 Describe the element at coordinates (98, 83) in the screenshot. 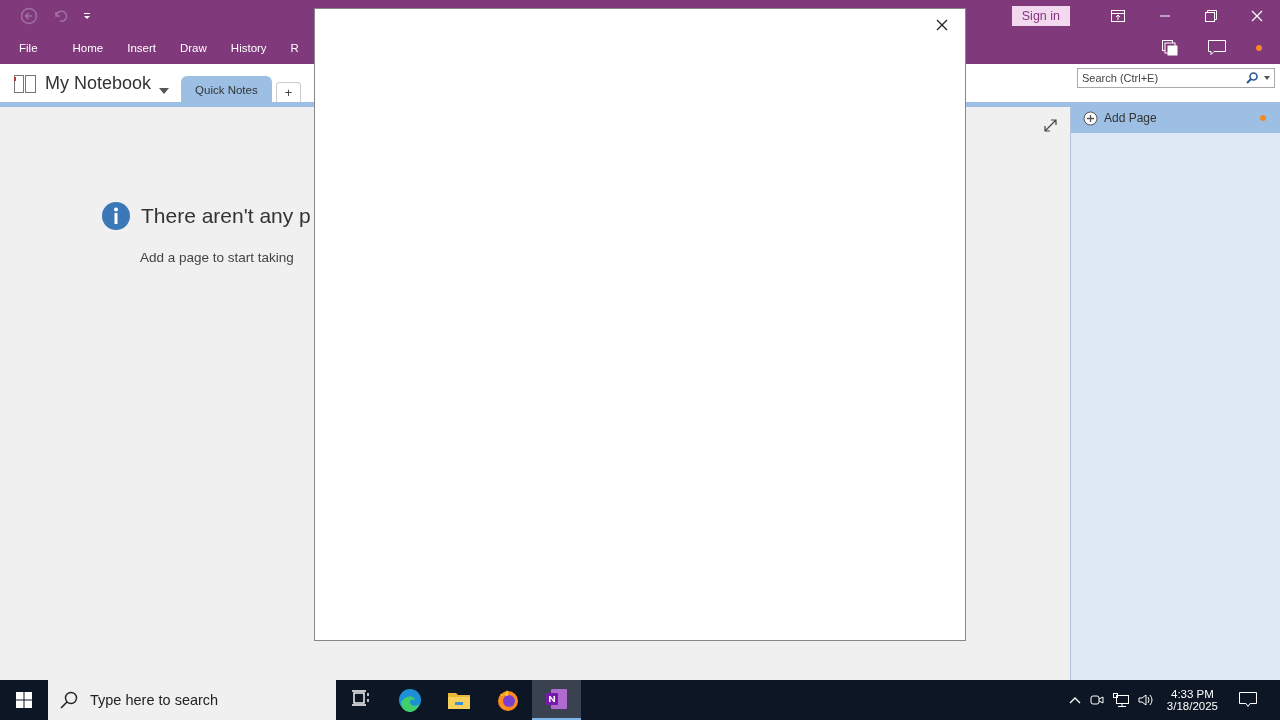

I see `notebook-name: My Notebook` at that location.